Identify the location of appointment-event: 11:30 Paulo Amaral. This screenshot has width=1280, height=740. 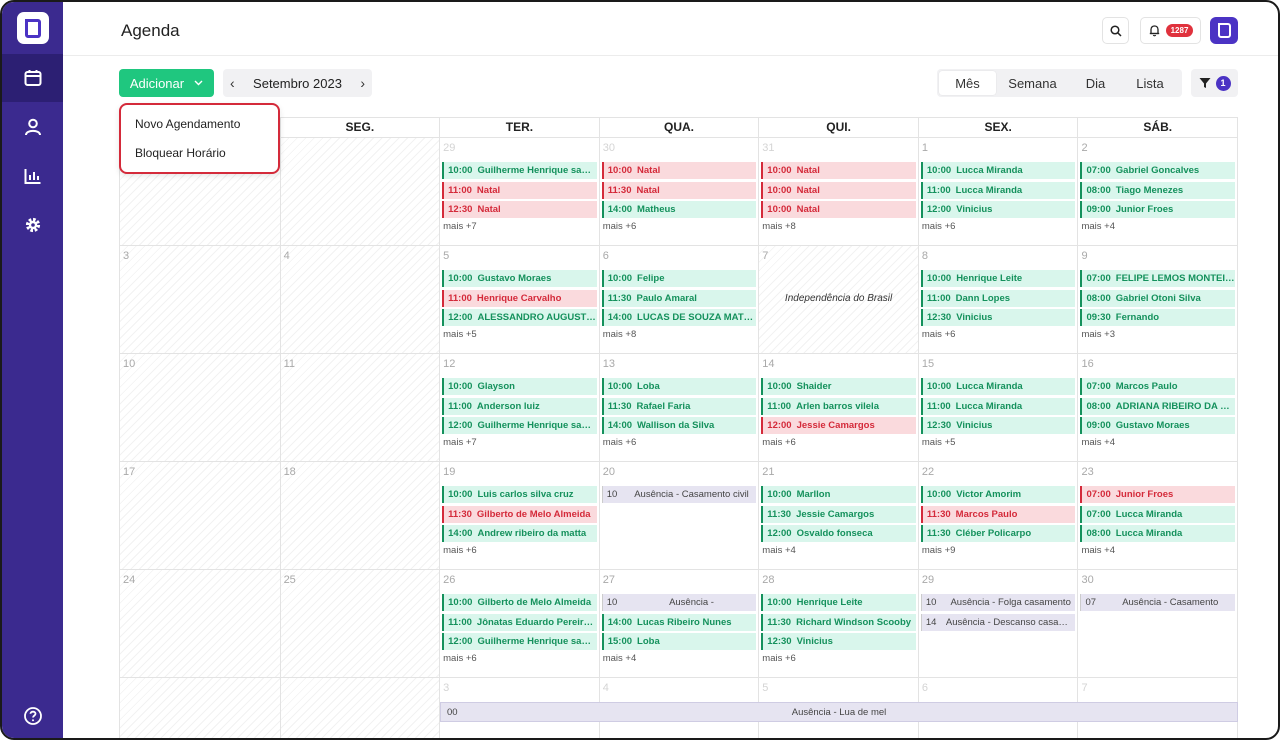
(679, 298).